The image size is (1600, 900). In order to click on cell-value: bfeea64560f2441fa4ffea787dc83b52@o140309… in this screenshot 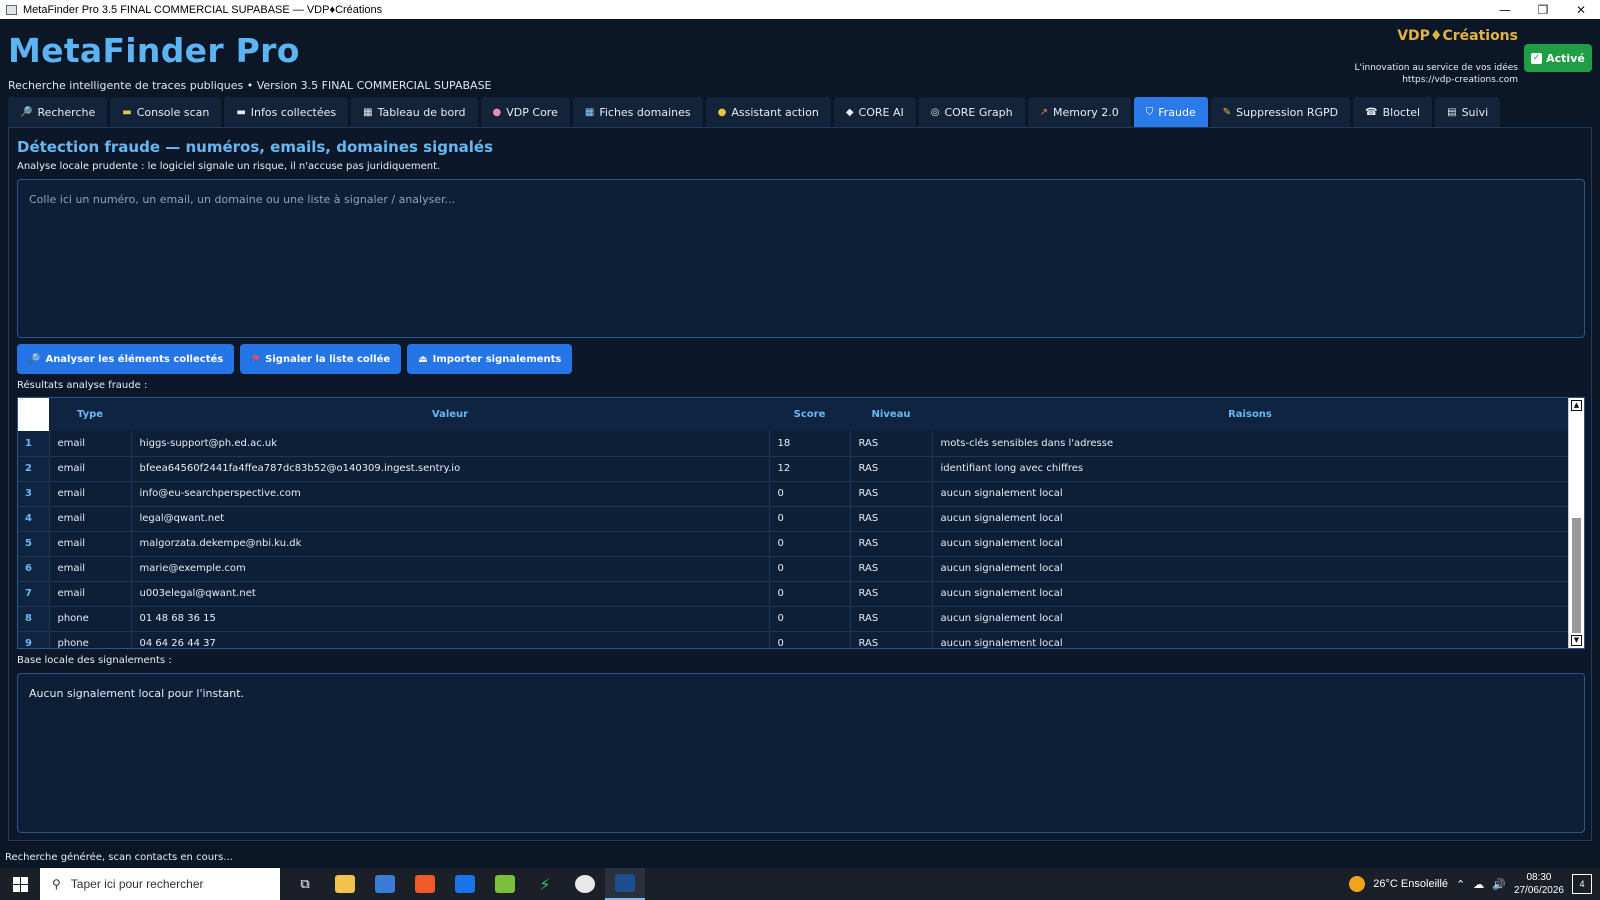, I will do `click(450, 469)`.